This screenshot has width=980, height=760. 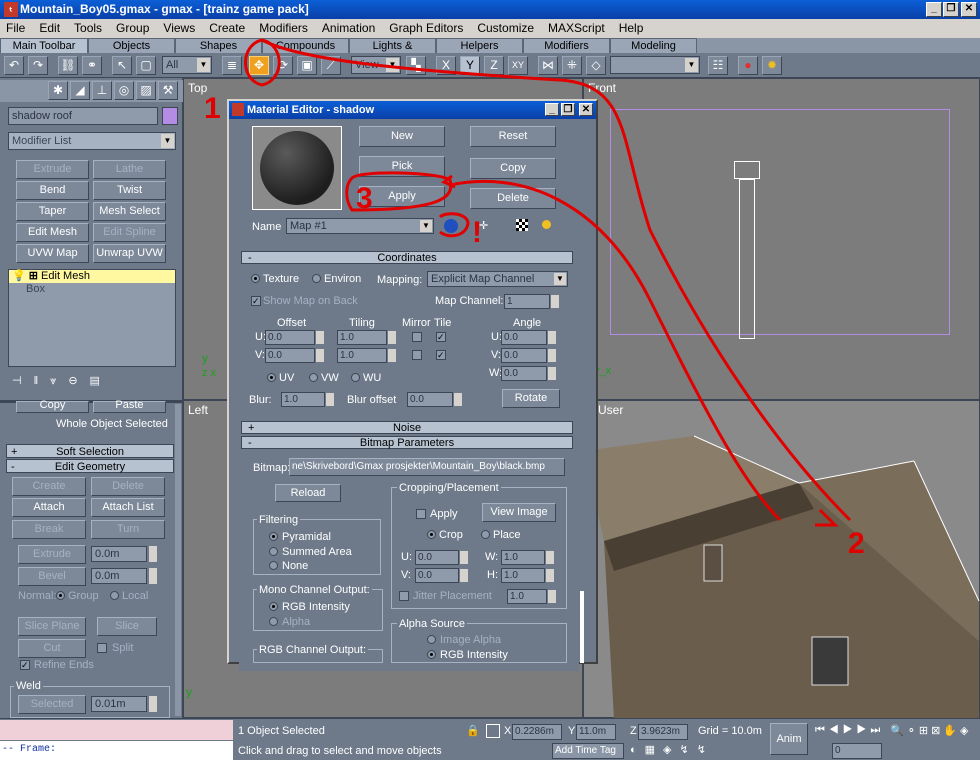 What do you see at coordinates (477, 232) in the screenshot?
I see `annotation-label-exclaim: !` at bounding box center [477, 232].